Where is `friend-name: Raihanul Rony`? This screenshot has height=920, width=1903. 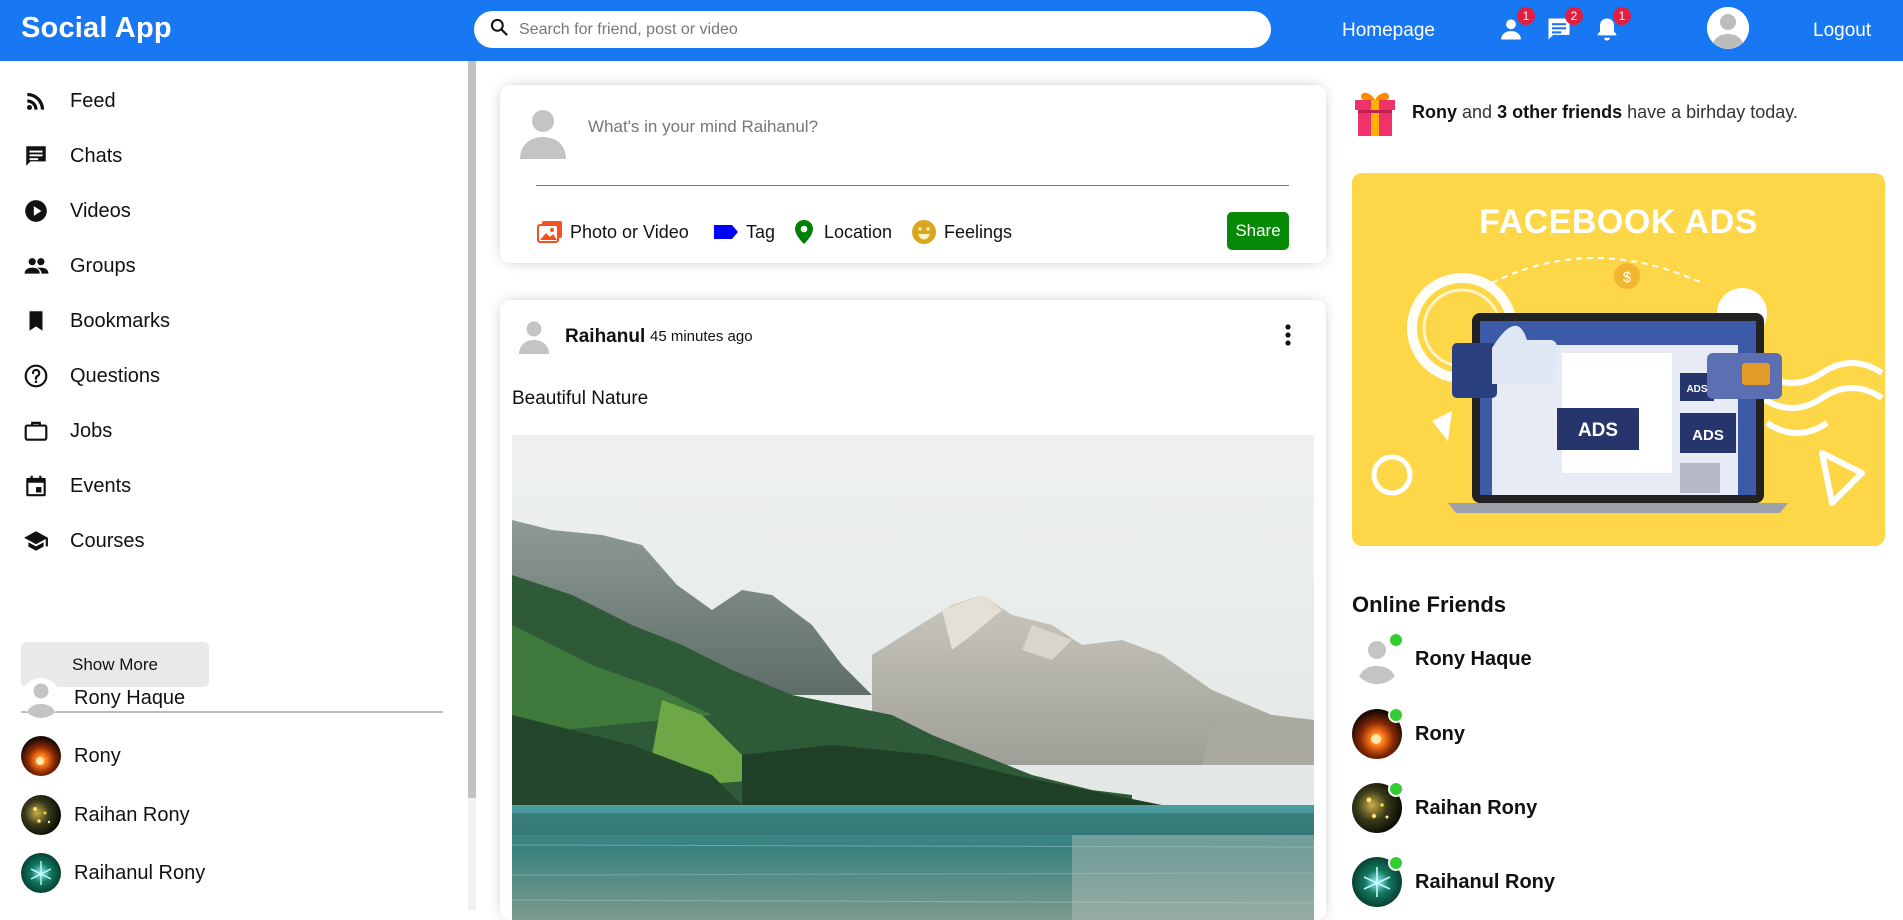 friend-name: Raihanul Rony is located at coordinates (140, 872).